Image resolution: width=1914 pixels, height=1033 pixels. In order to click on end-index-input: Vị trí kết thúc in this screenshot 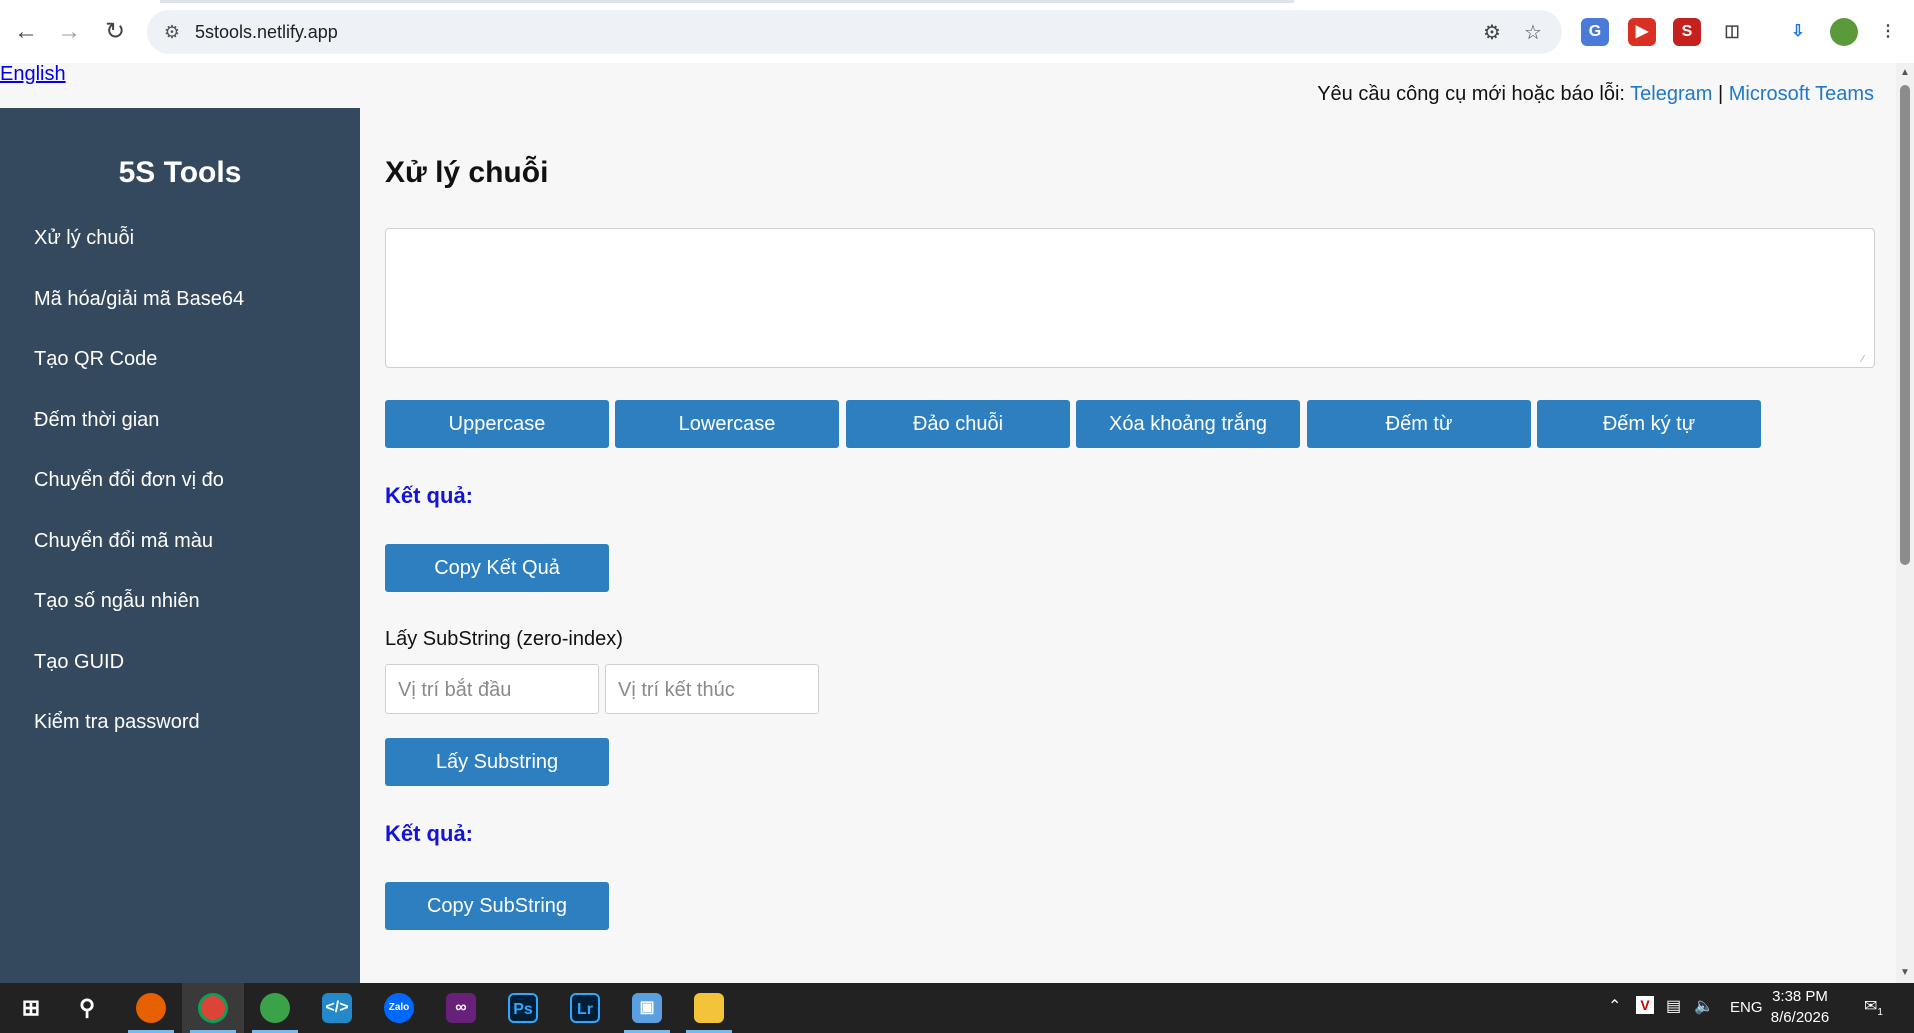, I will do `click(712, 689)`.